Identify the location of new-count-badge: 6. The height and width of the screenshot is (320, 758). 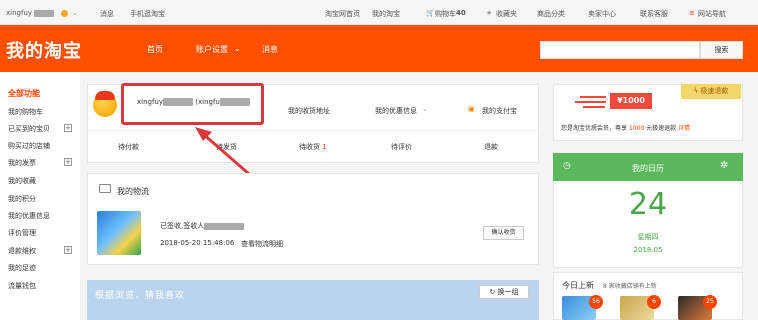
(654, 302).